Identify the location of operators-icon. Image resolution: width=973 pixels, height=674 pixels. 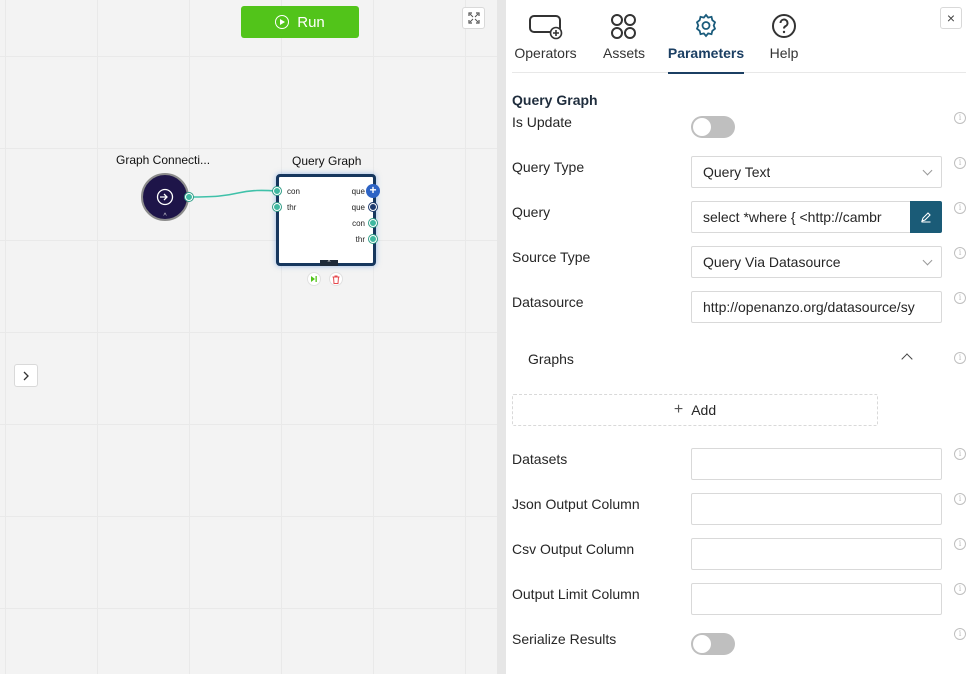
(545, 27).